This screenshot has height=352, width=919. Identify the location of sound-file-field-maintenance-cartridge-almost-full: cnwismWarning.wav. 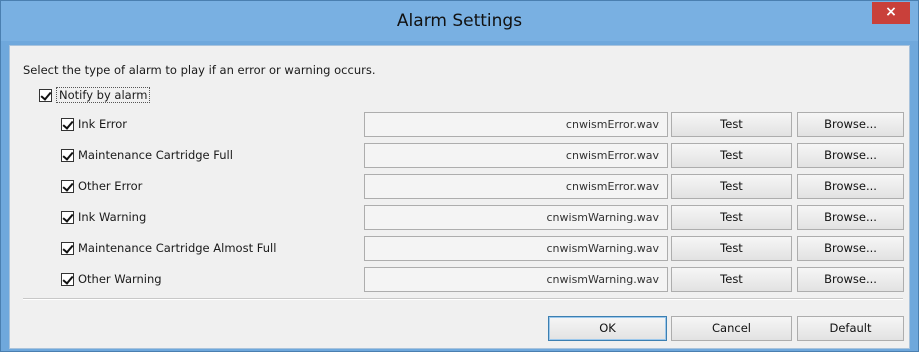
(516, 248).